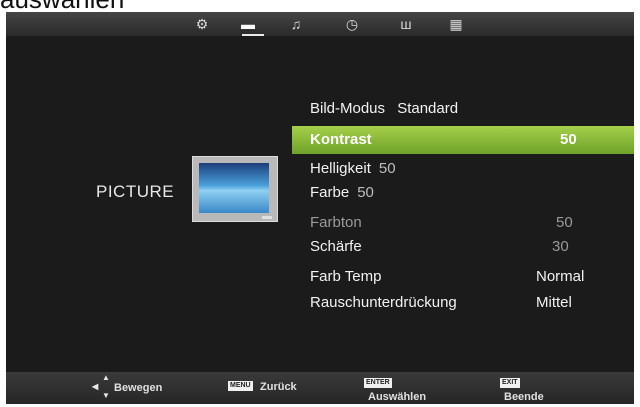 This screenshot has width=640, height=407. Describe the element at coordinates (251, 25) in the screenshot. I see `picture-icon: ▬` at that location.